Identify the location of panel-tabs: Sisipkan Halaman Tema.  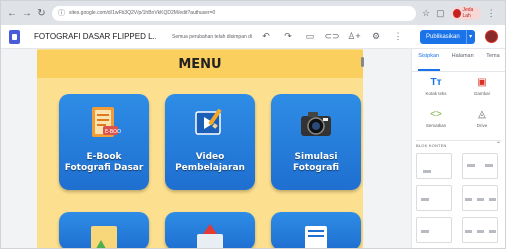
(458, 60).